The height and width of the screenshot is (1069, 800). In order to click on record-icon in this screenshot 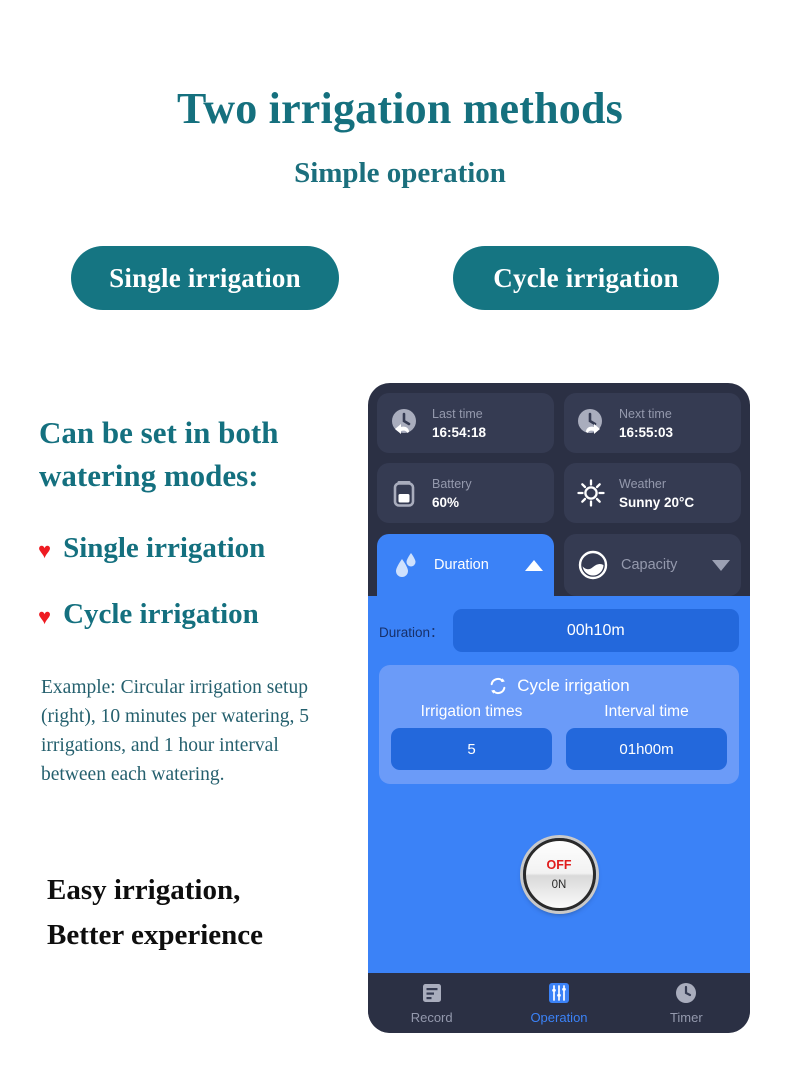, I will do `click(432, 993)`.